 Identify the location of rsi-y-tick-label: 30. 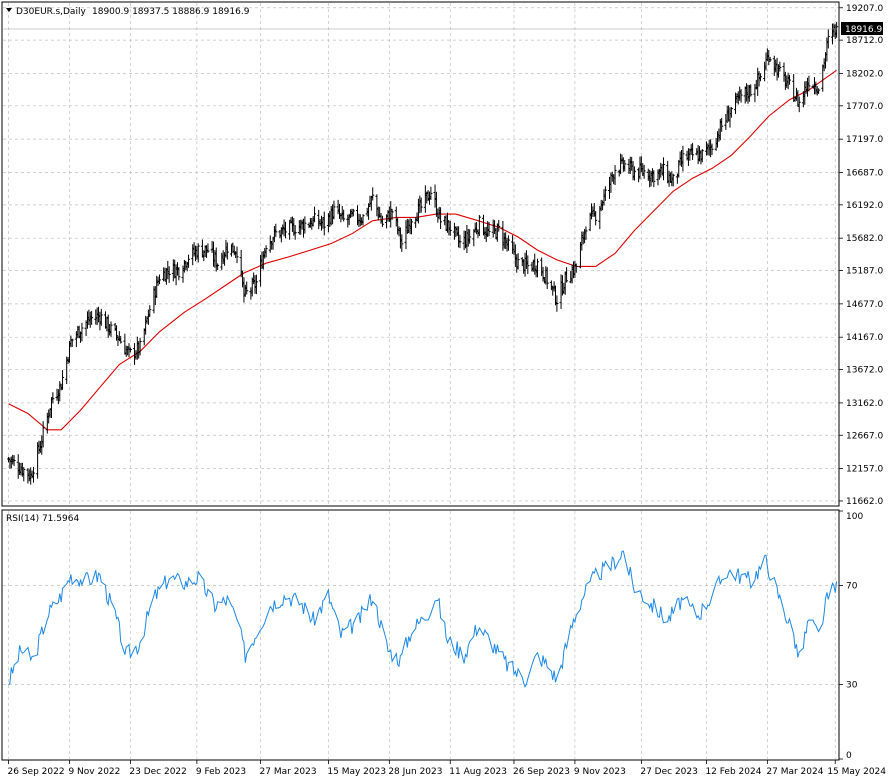
(852, 686).